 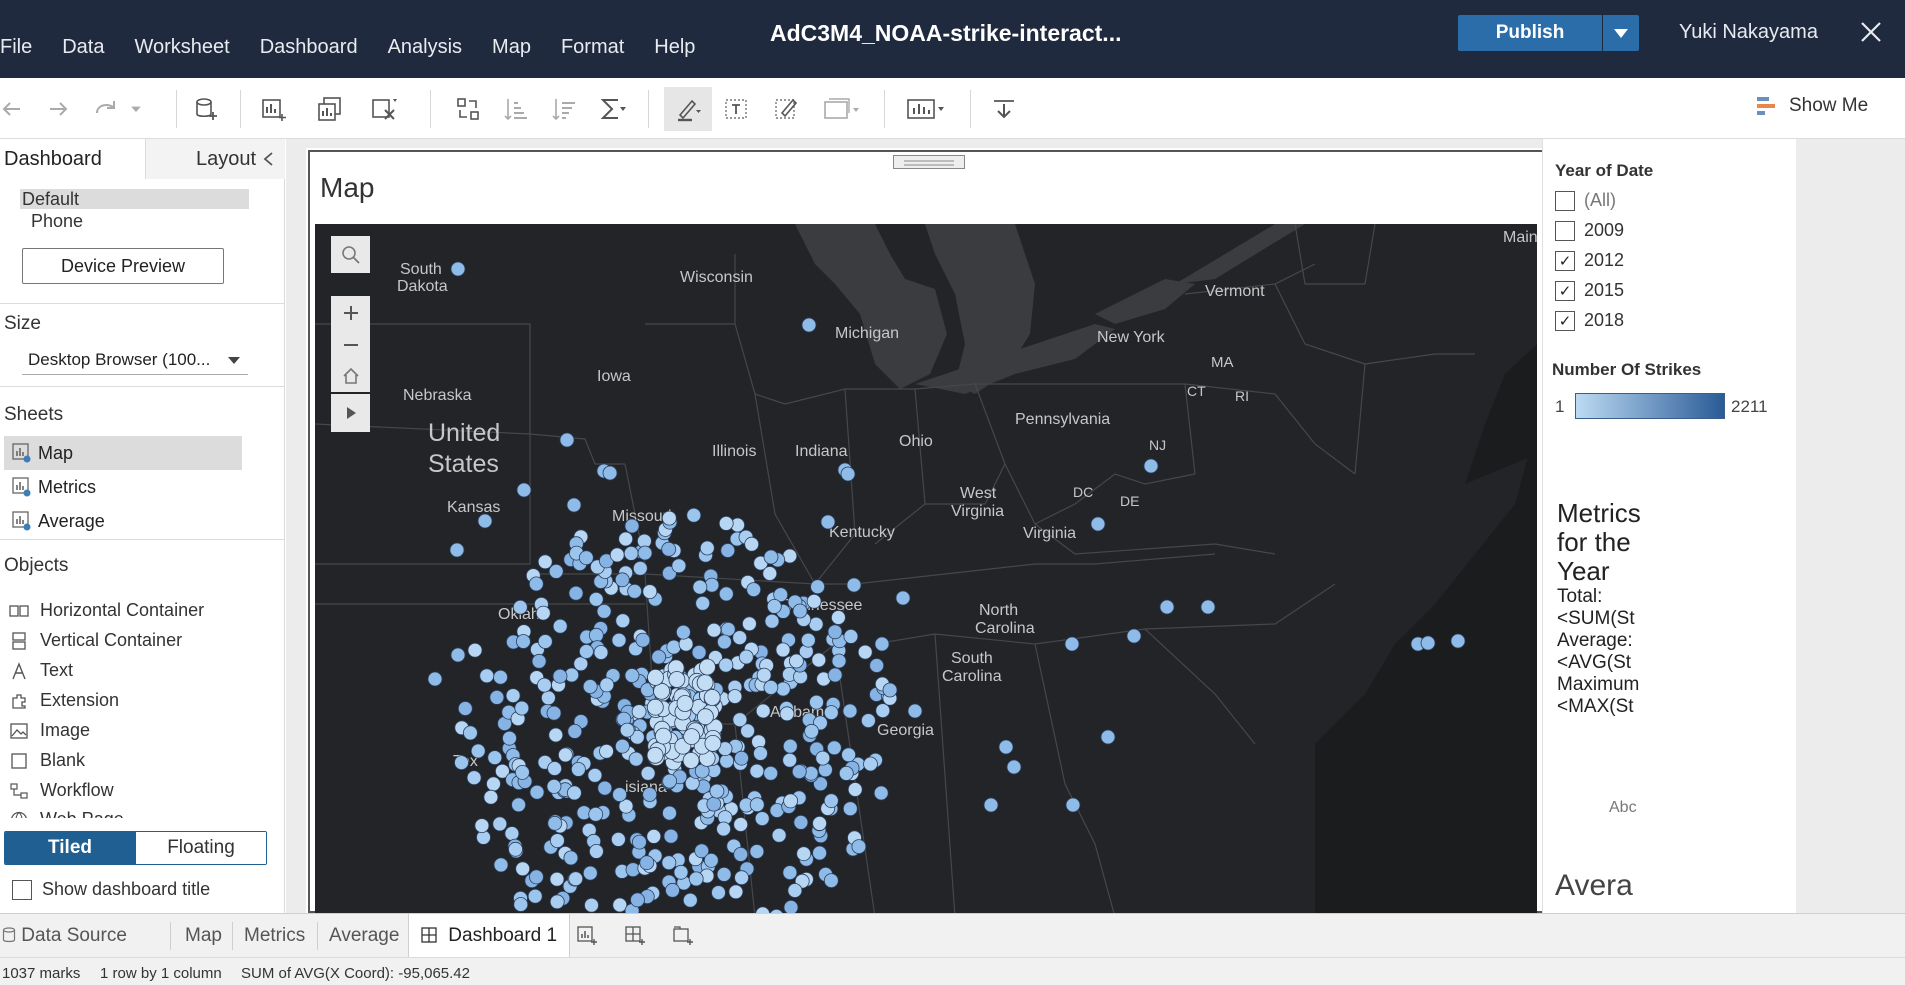 What do you see at coordinates (66, 813) in the screenshot?
I see `object-web-page: Web Page` at bounding box center [66, 813].